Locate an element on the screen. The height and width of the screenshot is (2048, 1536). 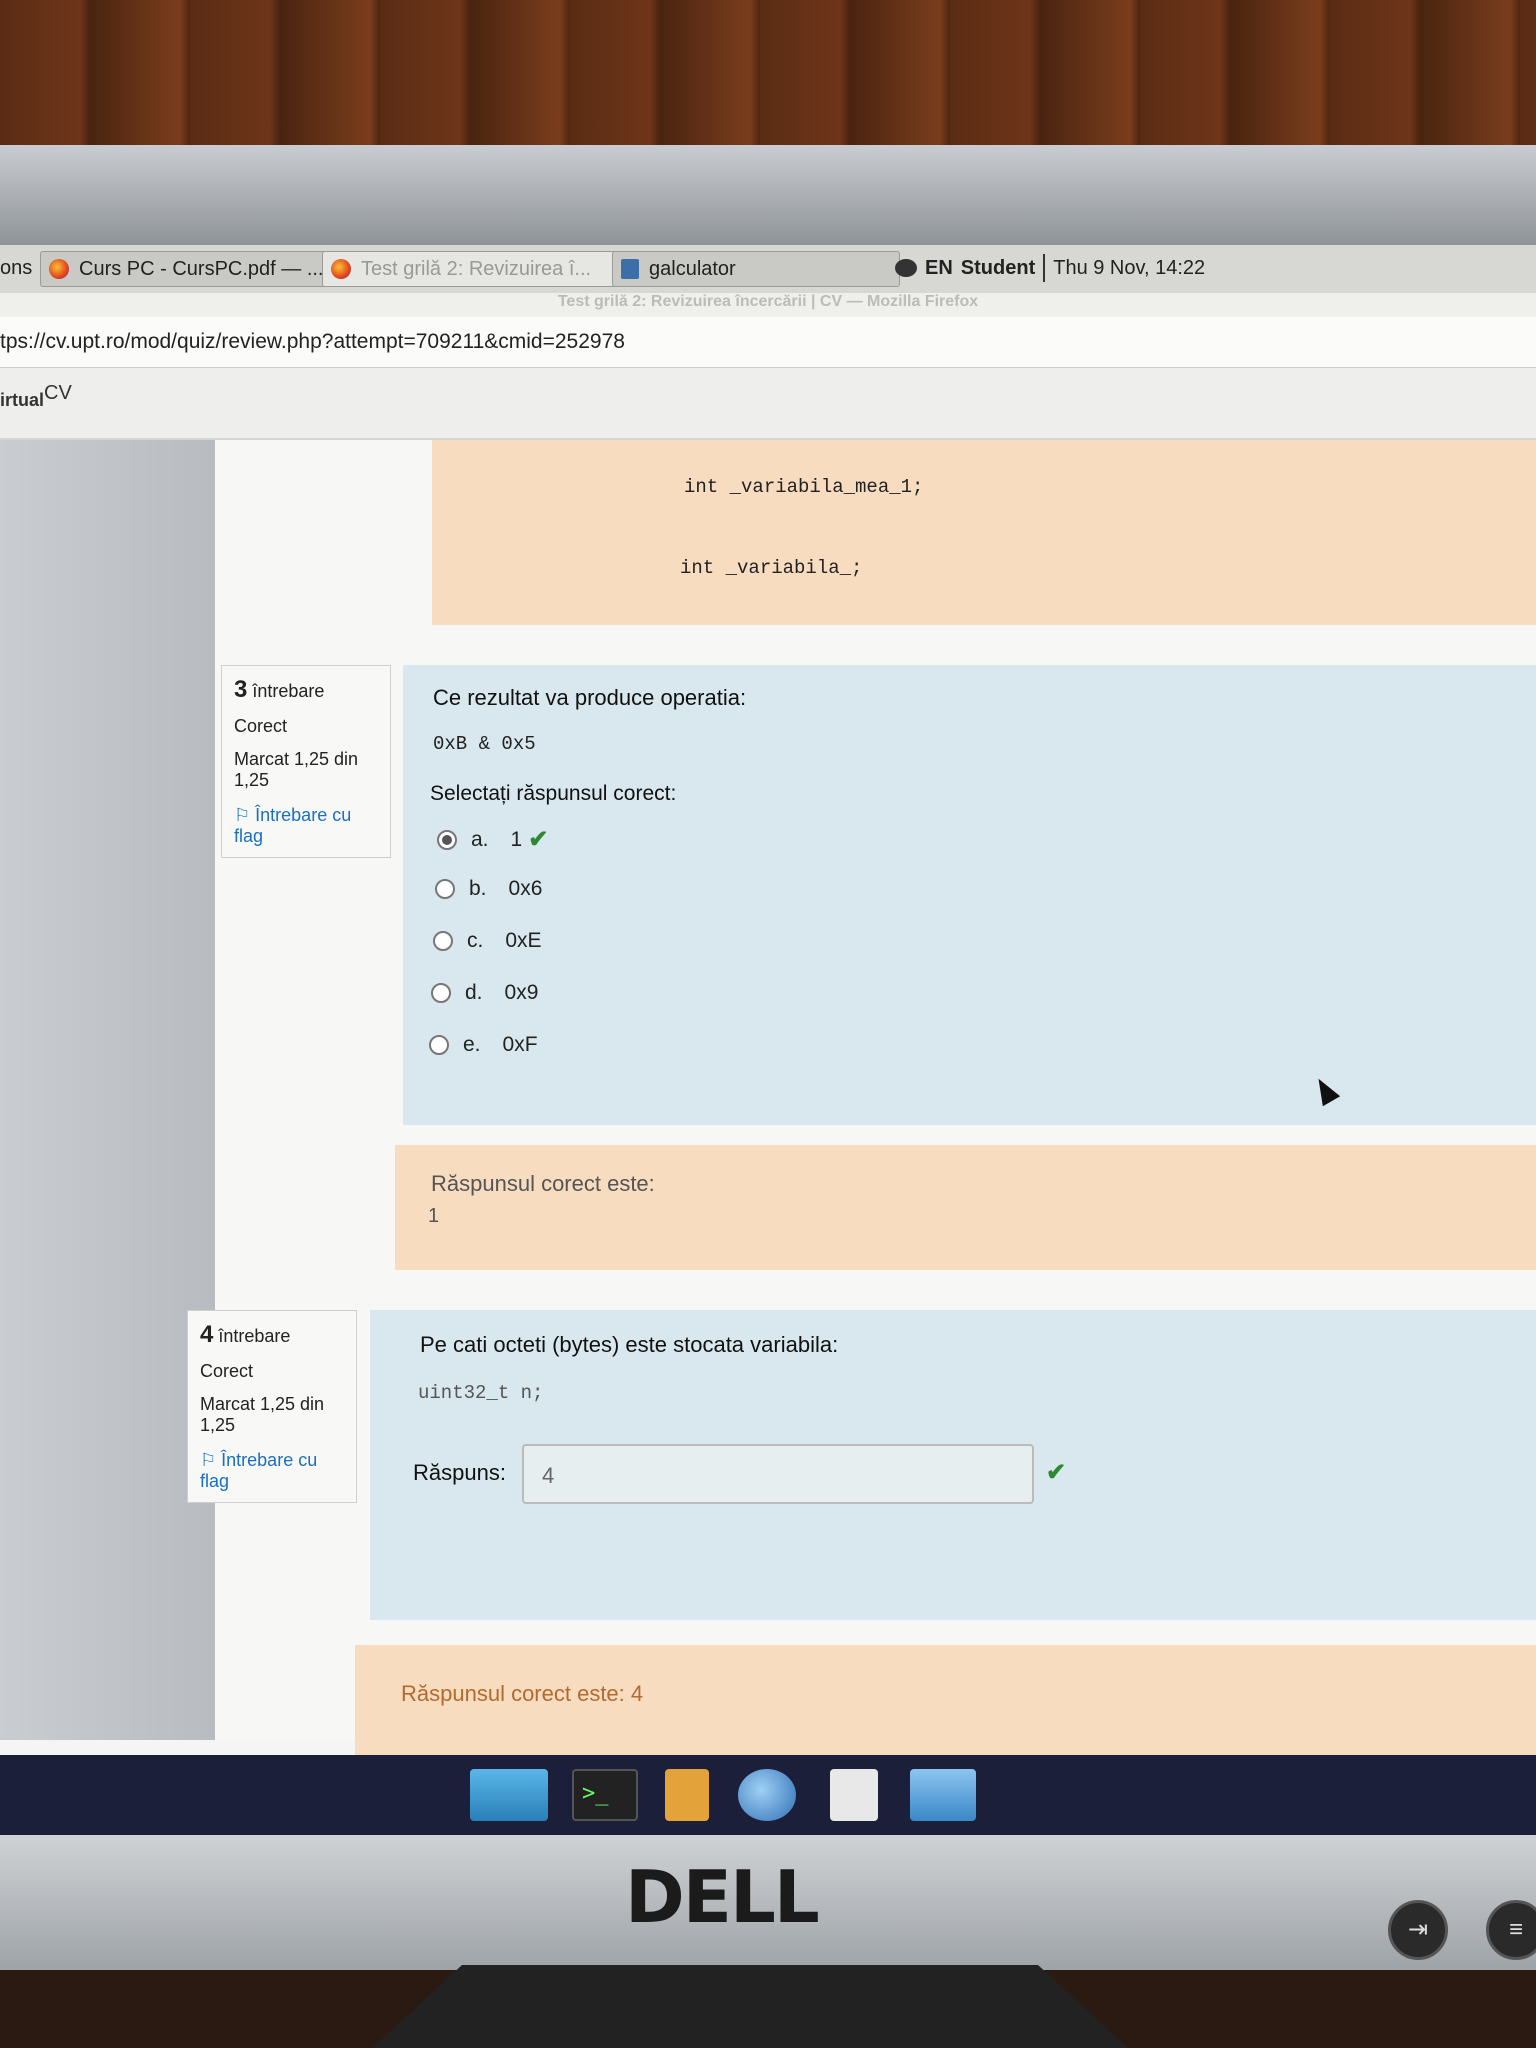
question-code: 0xB & 0x5 is located at coordinates (484, 744).